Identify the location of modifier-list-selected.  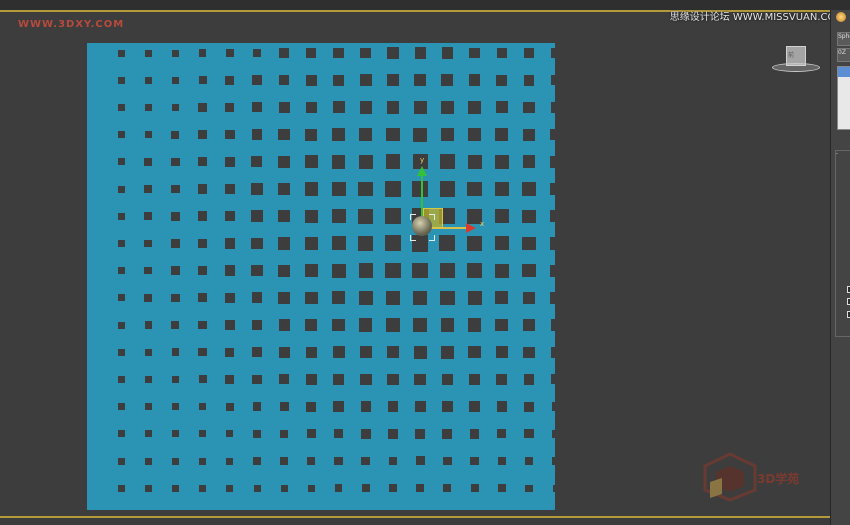
(844, 72).